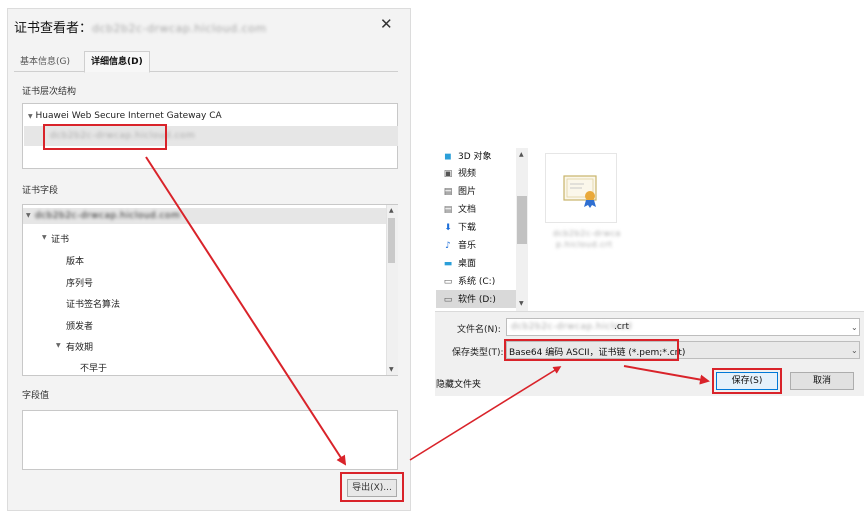 Image resolution: width=867 pixels, height=519 pixels. What do you see at coordinates (49, 92) in the screenshot?
I see `hierarchy-label: 证书层次结构` at bounding box center [49, 92].